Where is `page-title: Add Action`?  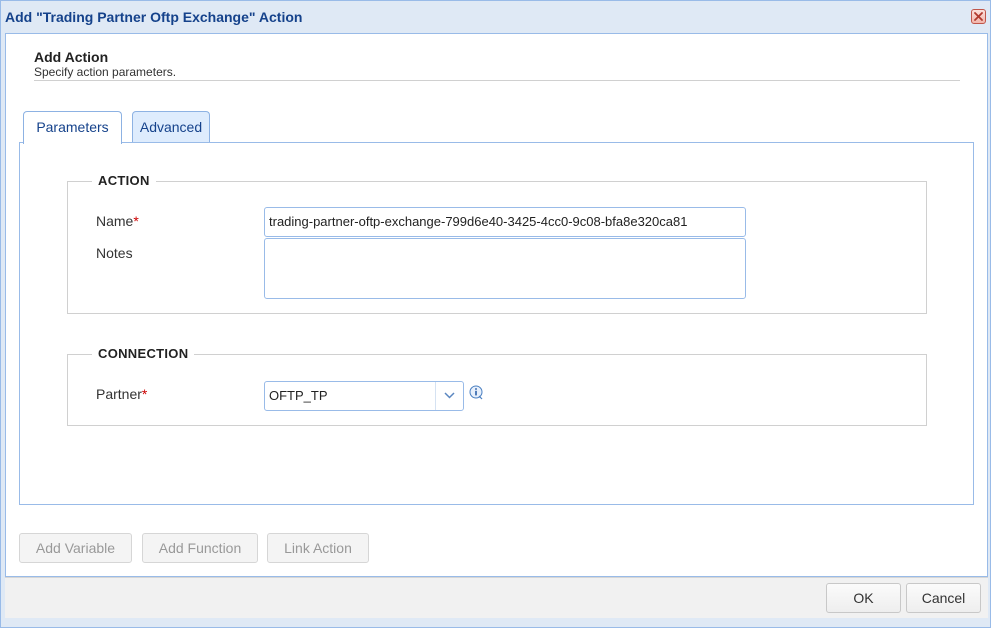 page-title: Add Action is located at coordinates (71, 57).